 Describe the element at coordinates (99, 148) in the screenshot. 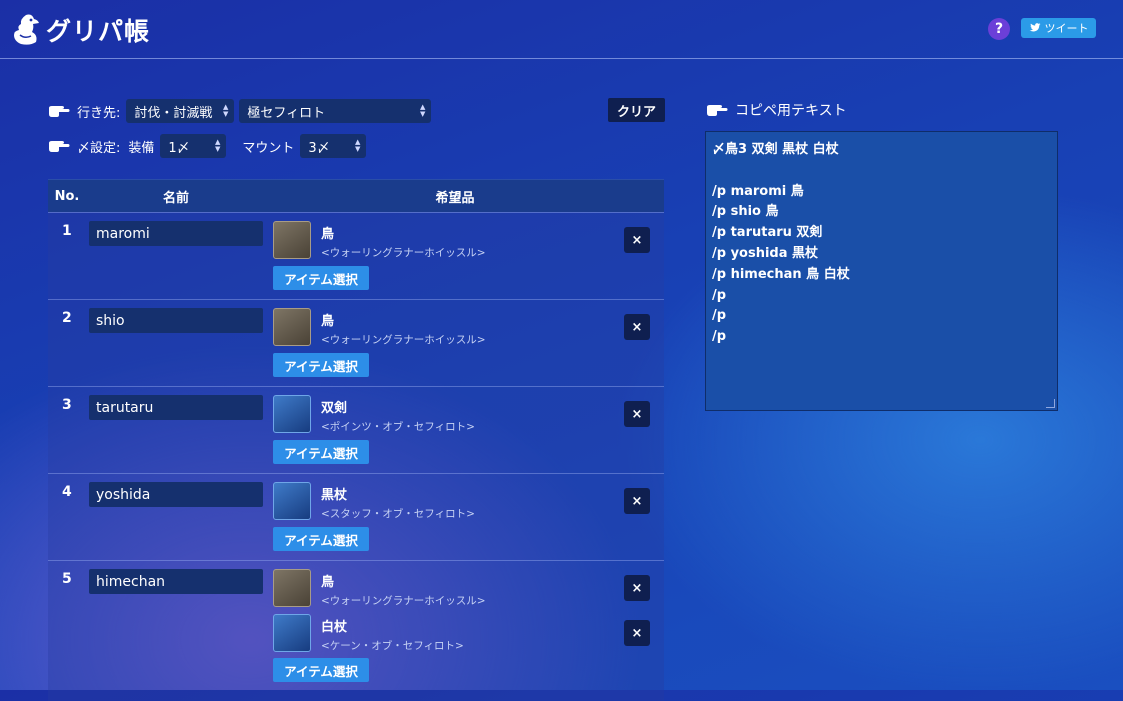

I see `settings-label: 〆設定:` at that location.